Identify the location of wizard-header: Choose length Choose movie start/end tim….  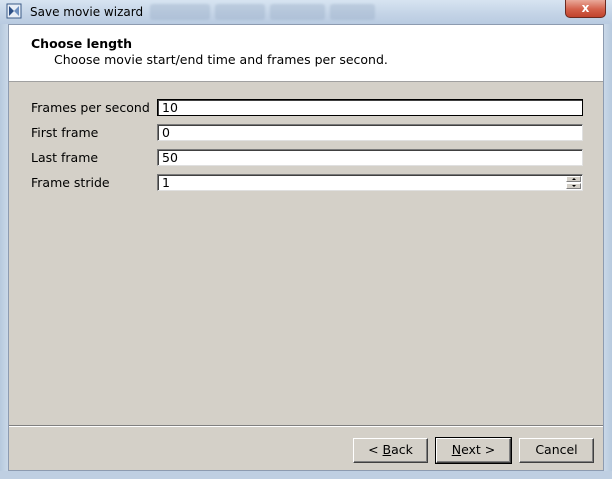
(306, 53).